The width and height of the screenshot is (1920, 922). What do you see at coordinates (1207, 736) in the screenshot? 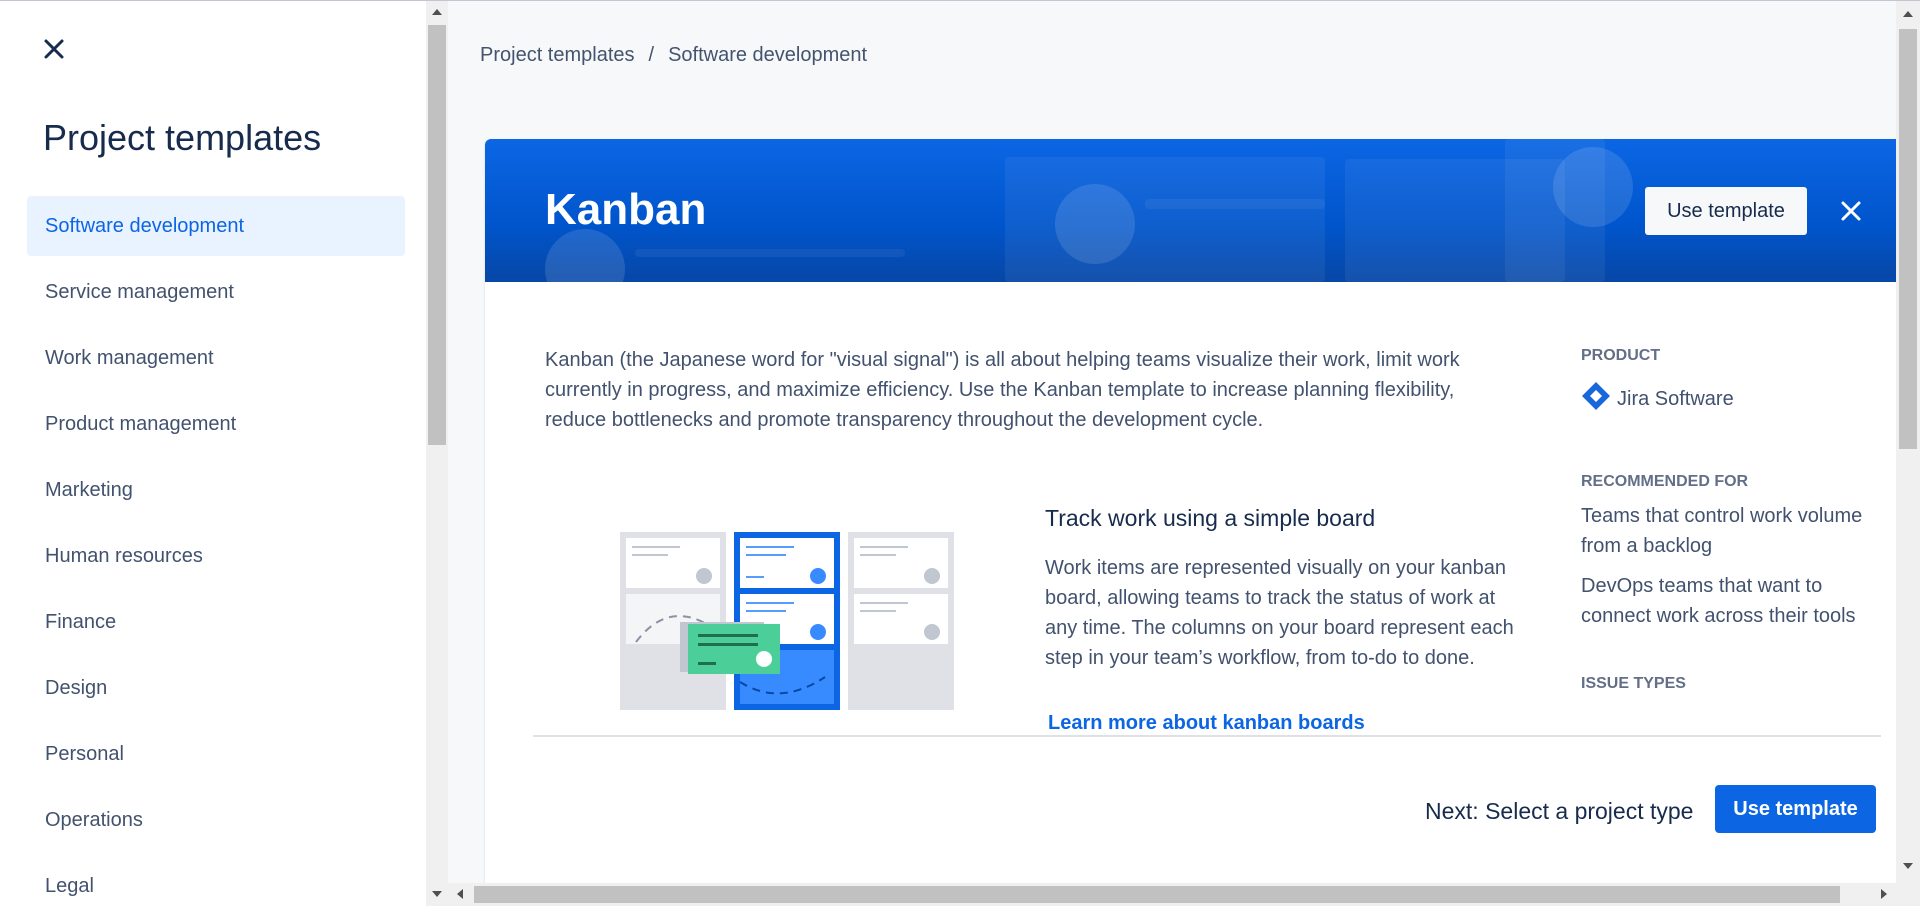
I see `footer-divider` at bounding box center [1207, 736].